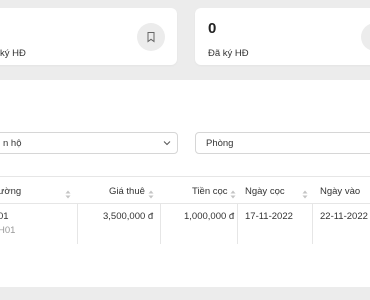 This screenshot has width=370, height=300. I want to click on room-code: 01, so click(4, 216).